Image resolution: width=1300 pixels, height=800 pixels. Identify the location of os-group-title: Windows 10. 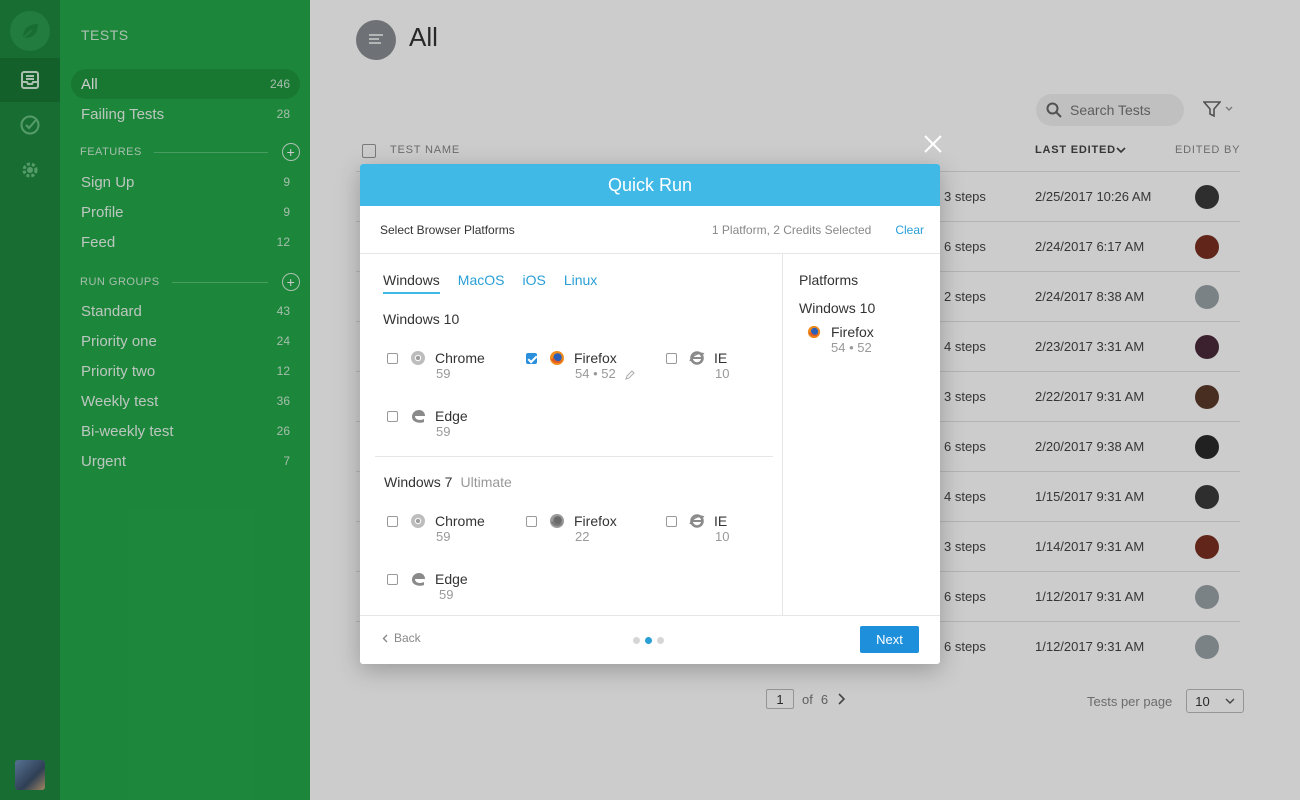
(421, 319).